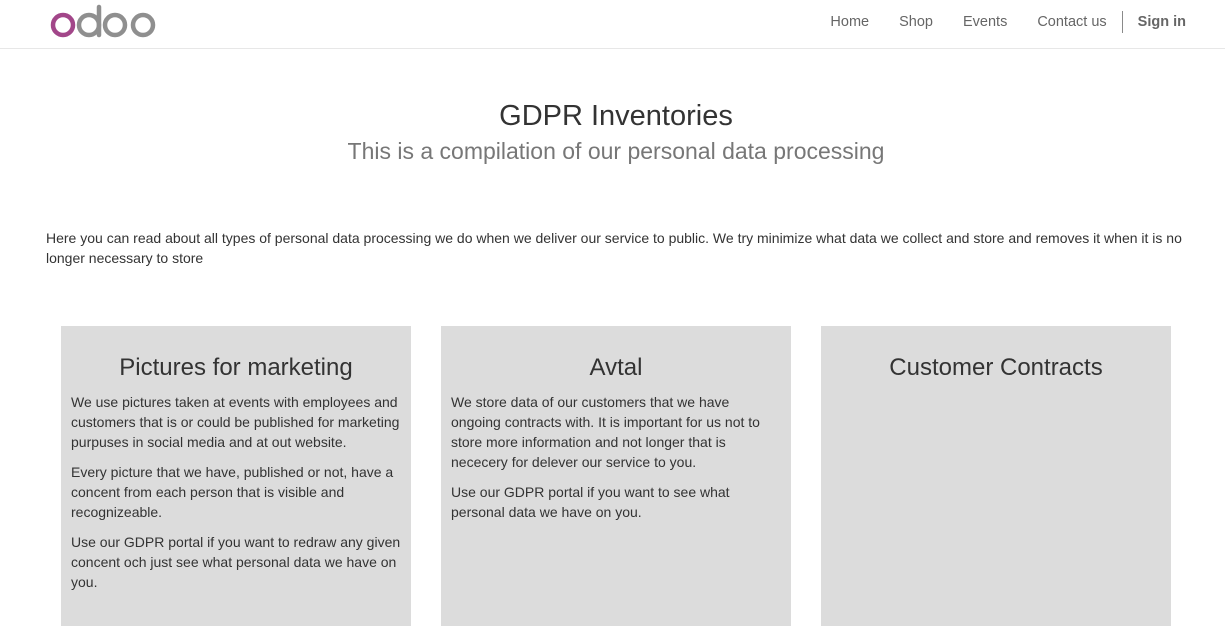 This screenshot has width=1225, height=639. I want to click on card-title: Pictures for marketing, so click(236, 367).